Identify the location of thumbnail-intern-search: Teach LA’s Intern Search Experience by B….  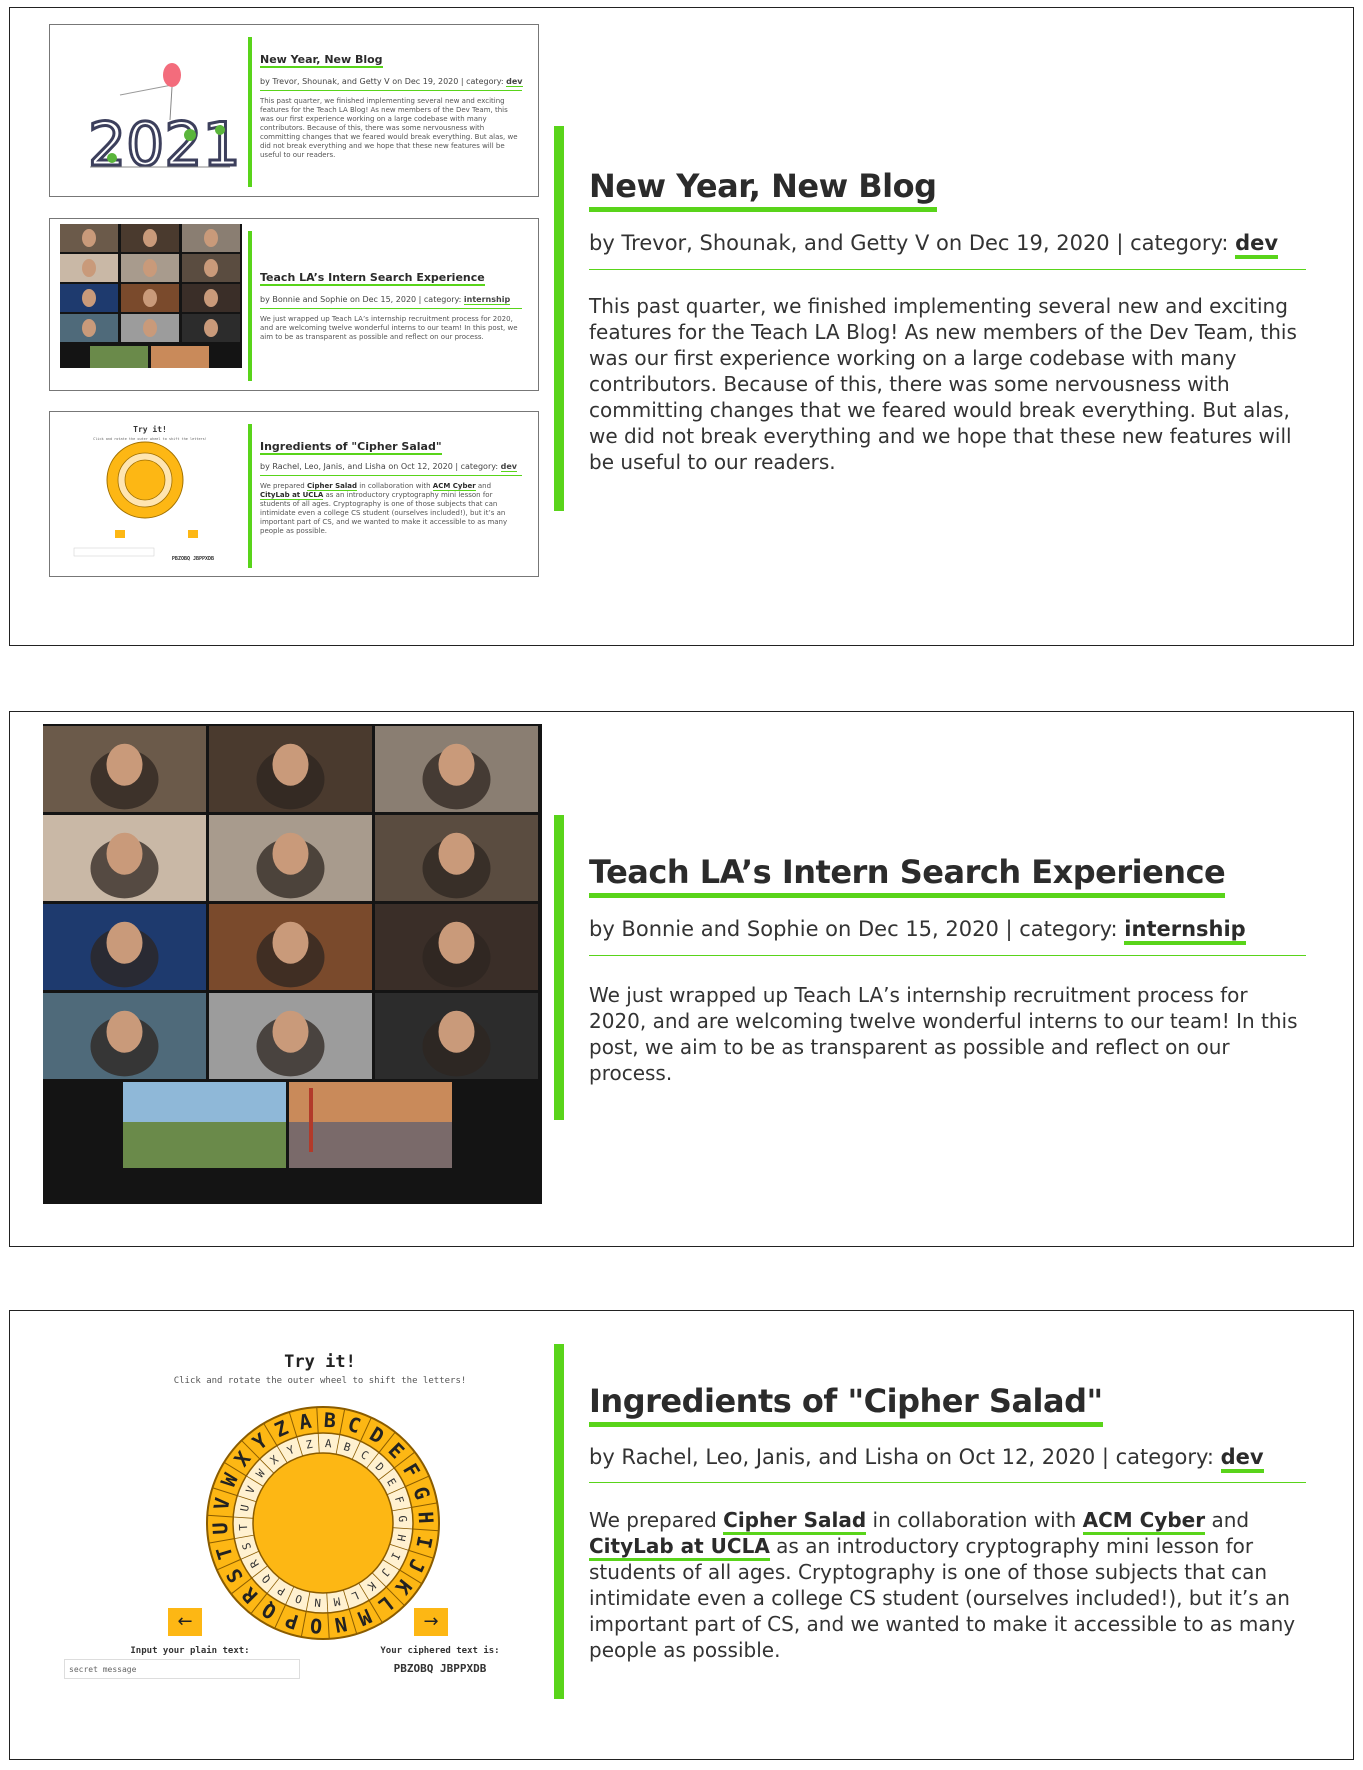
(294, 304).